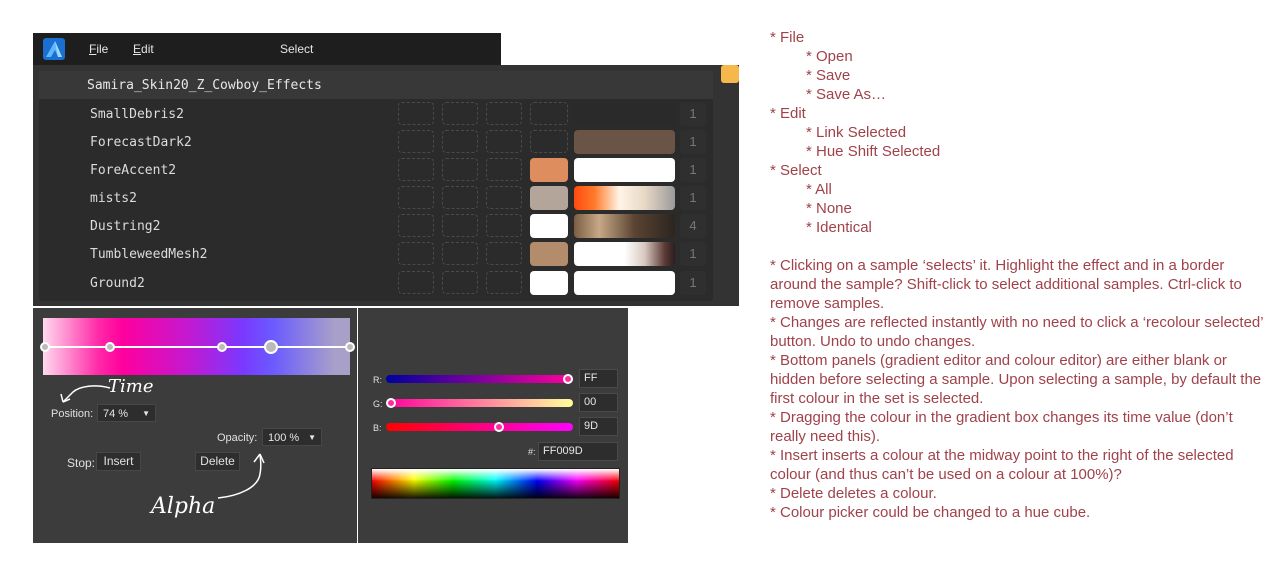 The image size is (1280, 575). What do you see at coordinates (479, 427) in the screenshot?
I see `b-slider` at bounding box center [479, 427].